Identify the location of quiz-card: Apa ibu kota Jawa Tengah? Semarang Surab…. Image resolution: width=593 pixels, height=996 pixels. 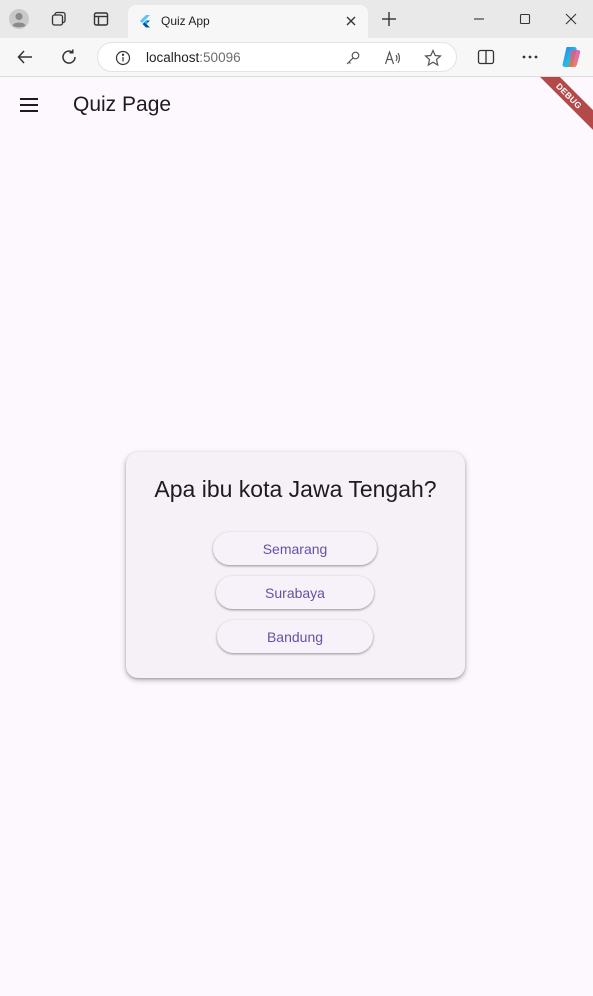
(295, 565).